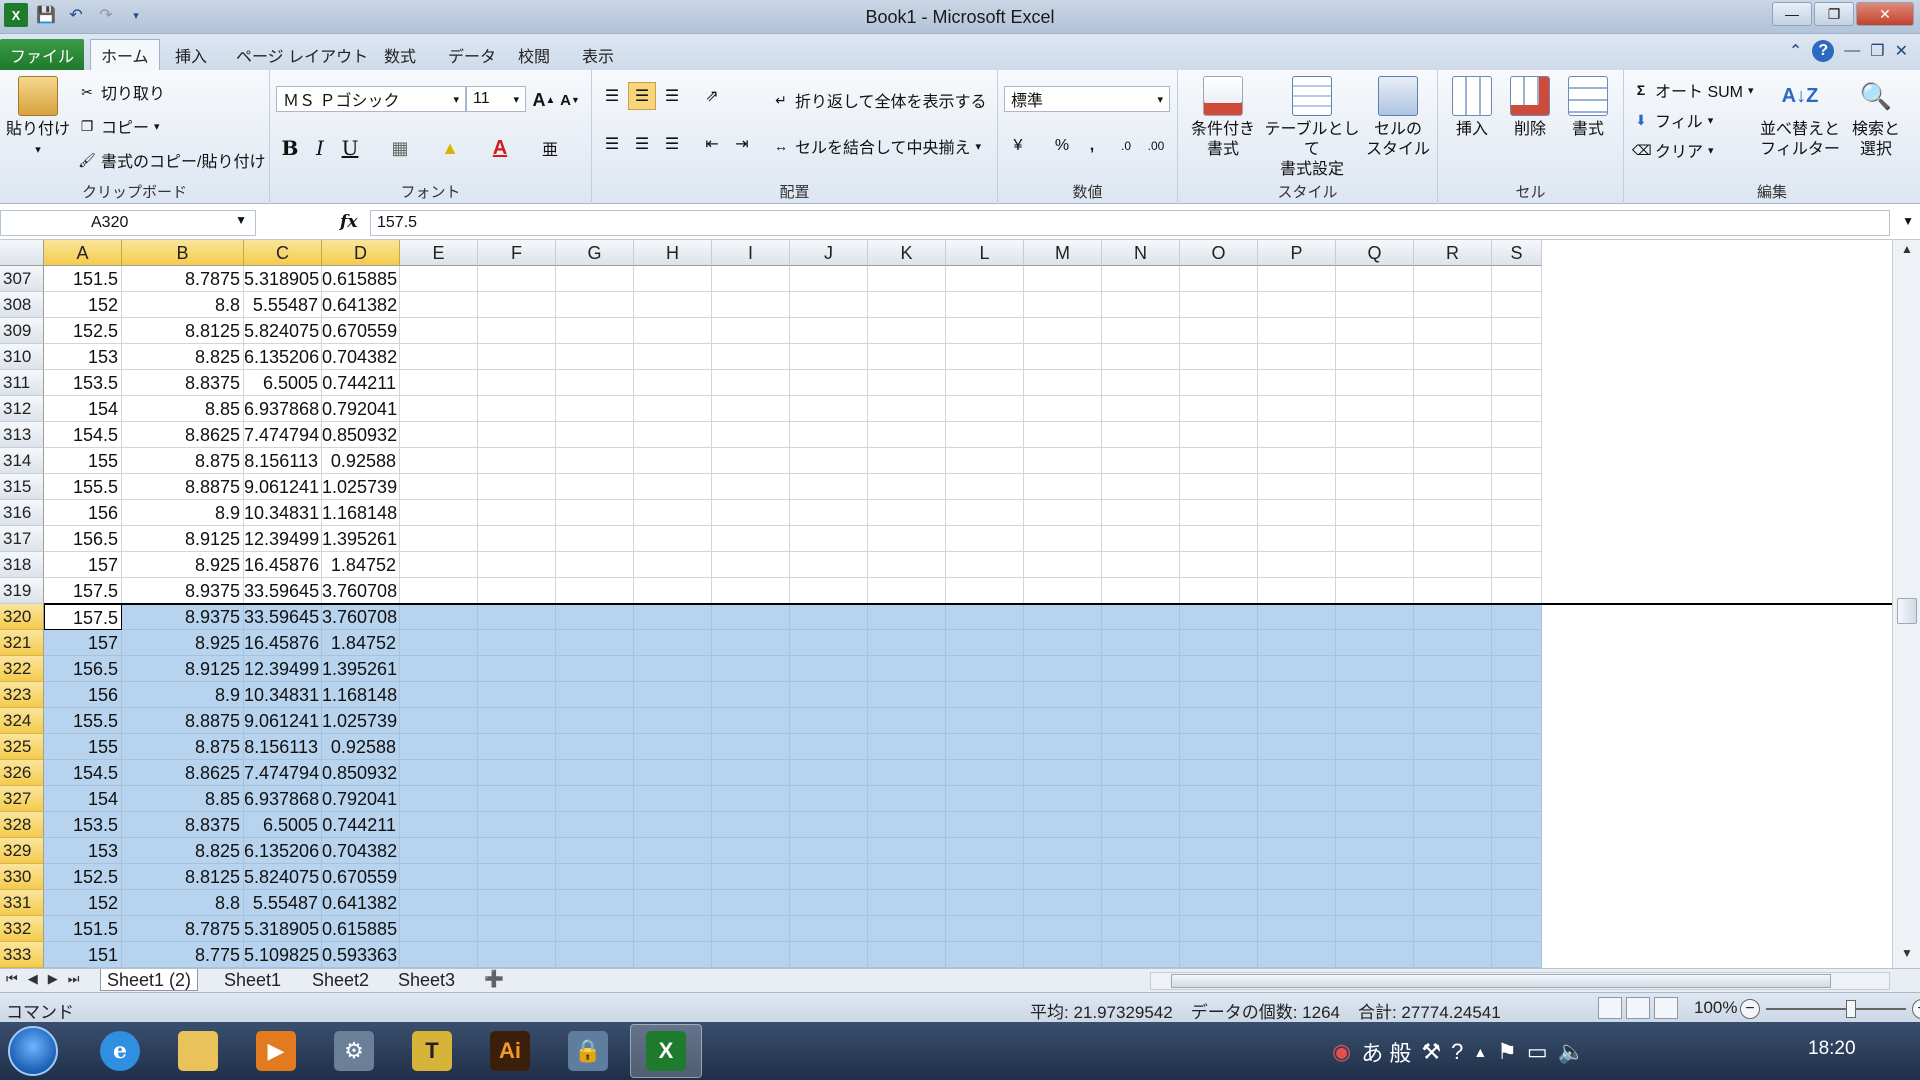 The image size is (1920, 1080). I want to click on cell: 155, so click(83, 747).